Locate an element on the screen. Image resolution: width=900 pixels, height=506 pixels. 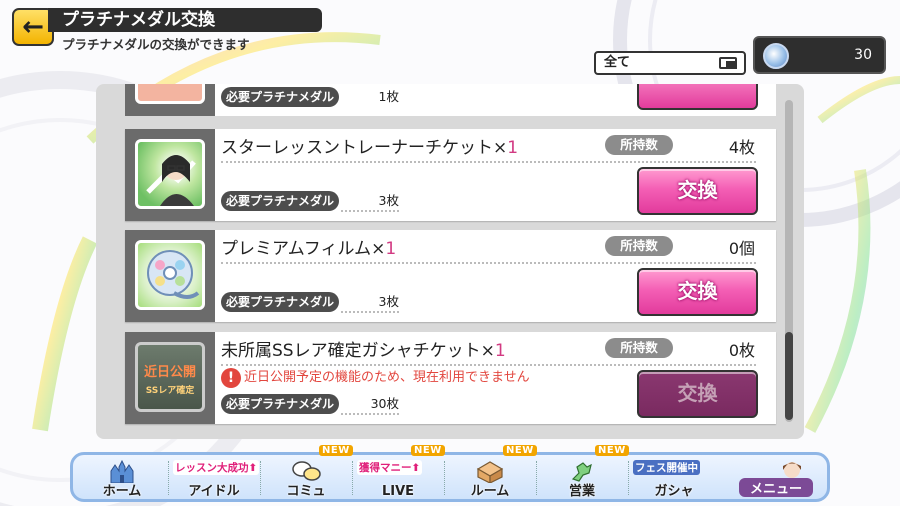
platinum-medal-icon is located at coordinates (776, 56).